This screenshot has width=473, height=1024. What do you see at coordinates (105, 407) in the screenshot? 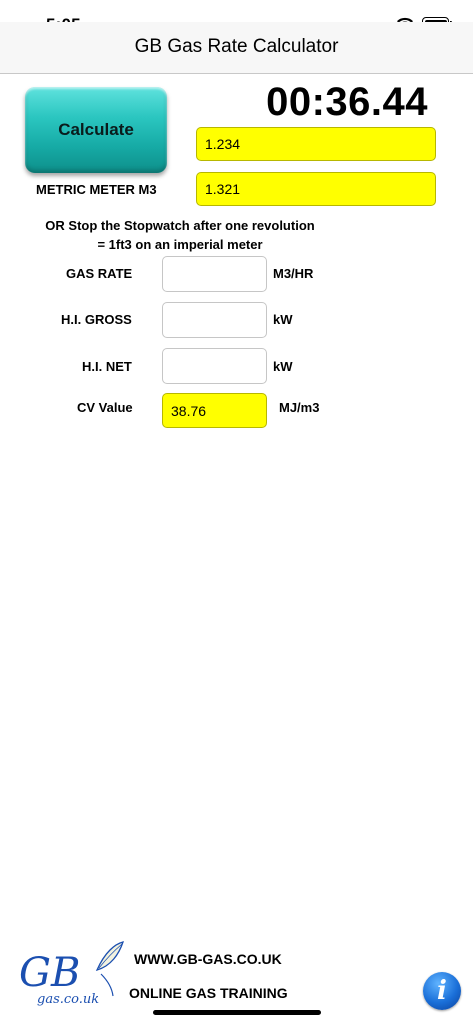
I see `cv-value-label: CV Value` at bounding box center [105, 407].